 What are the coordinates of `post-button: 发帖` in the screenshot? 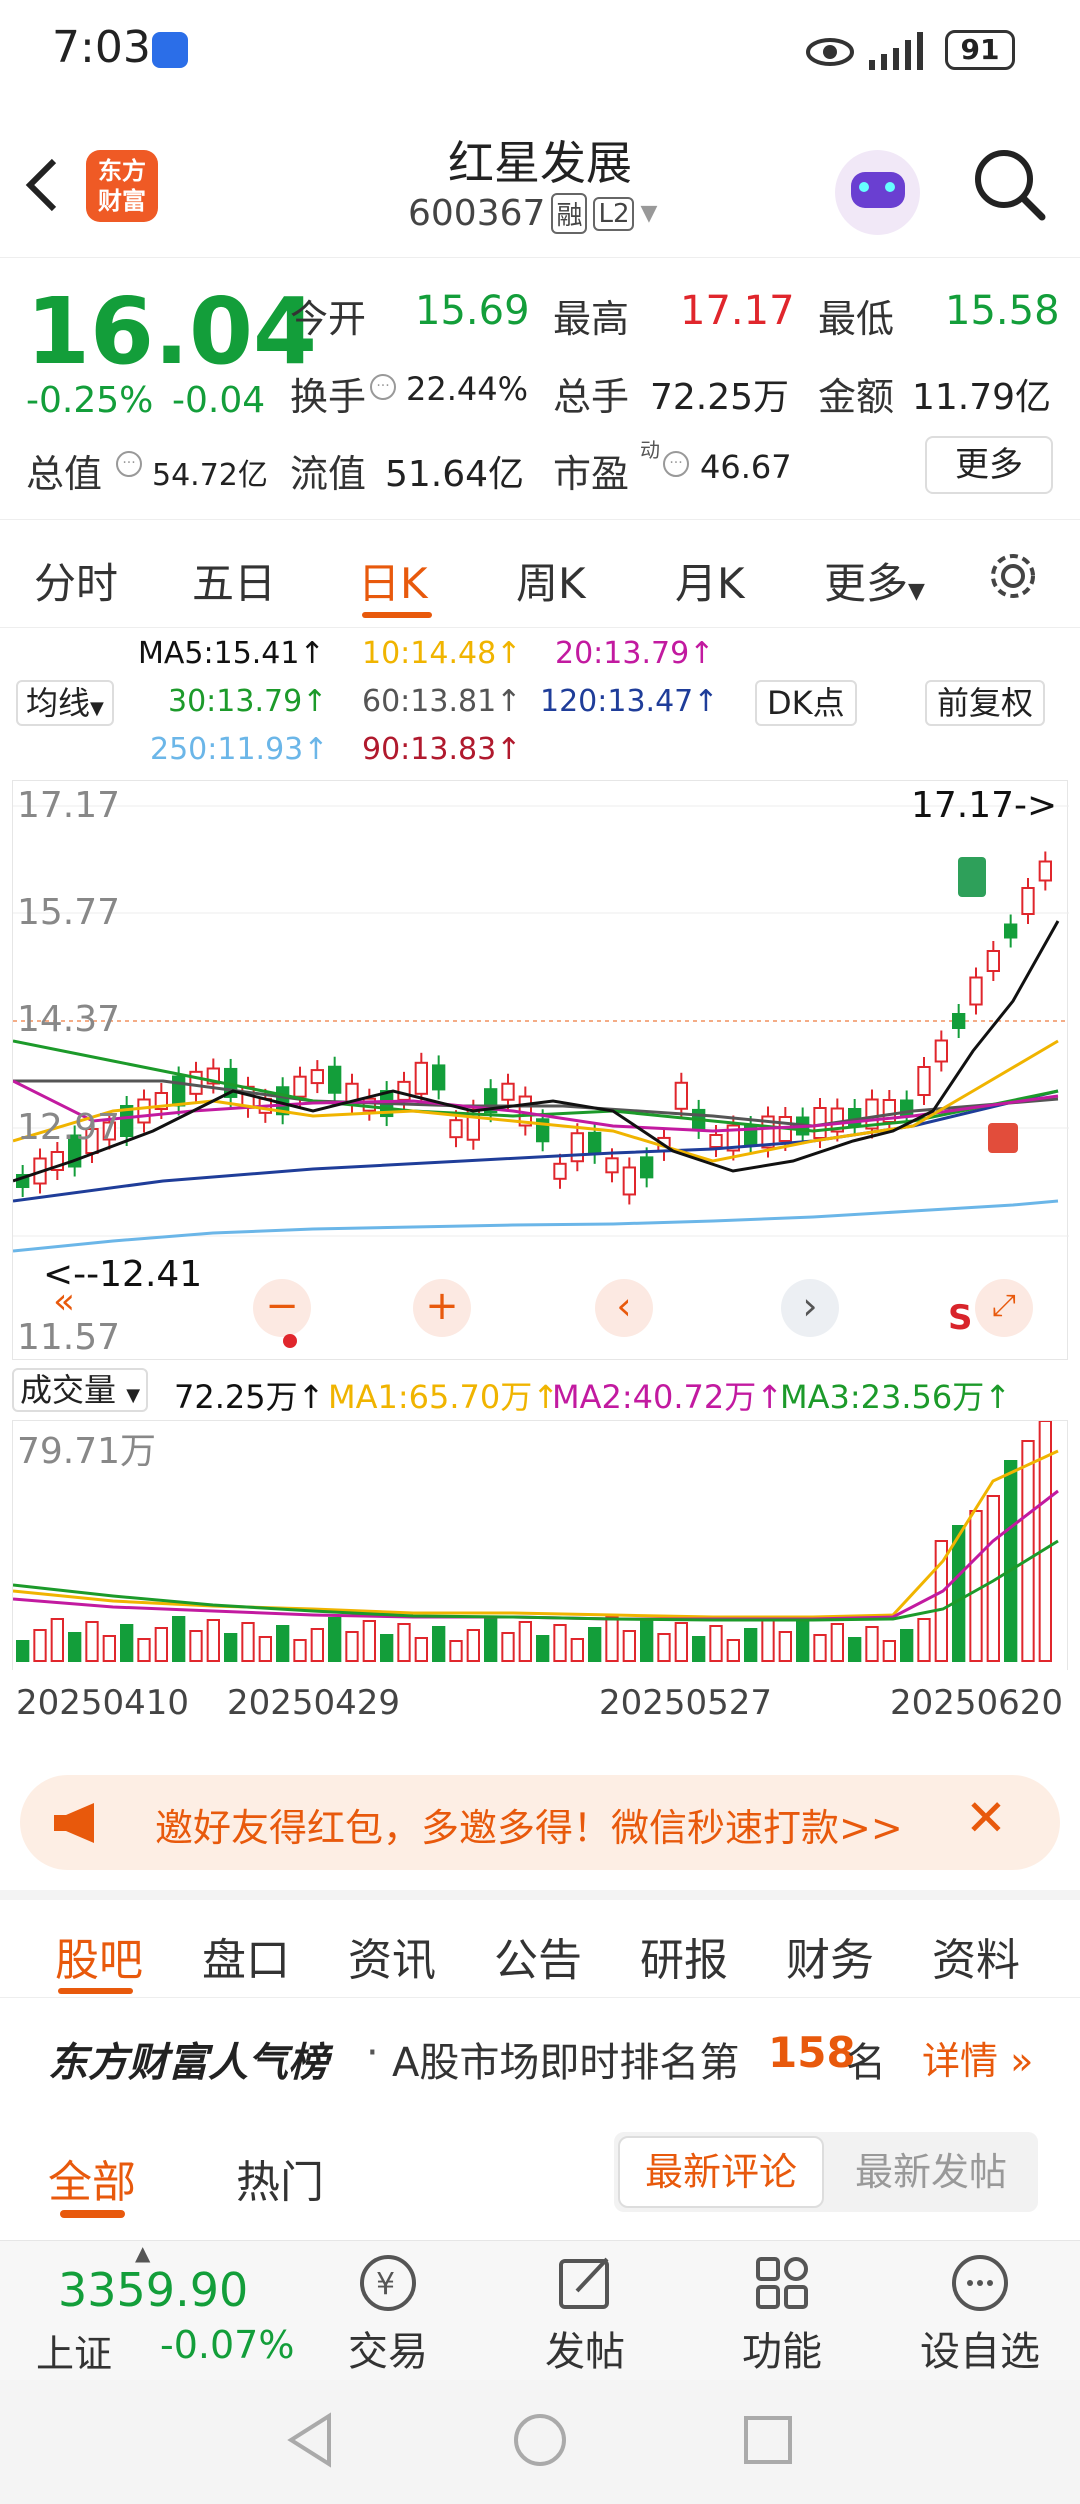 It's located at (585, 2313).